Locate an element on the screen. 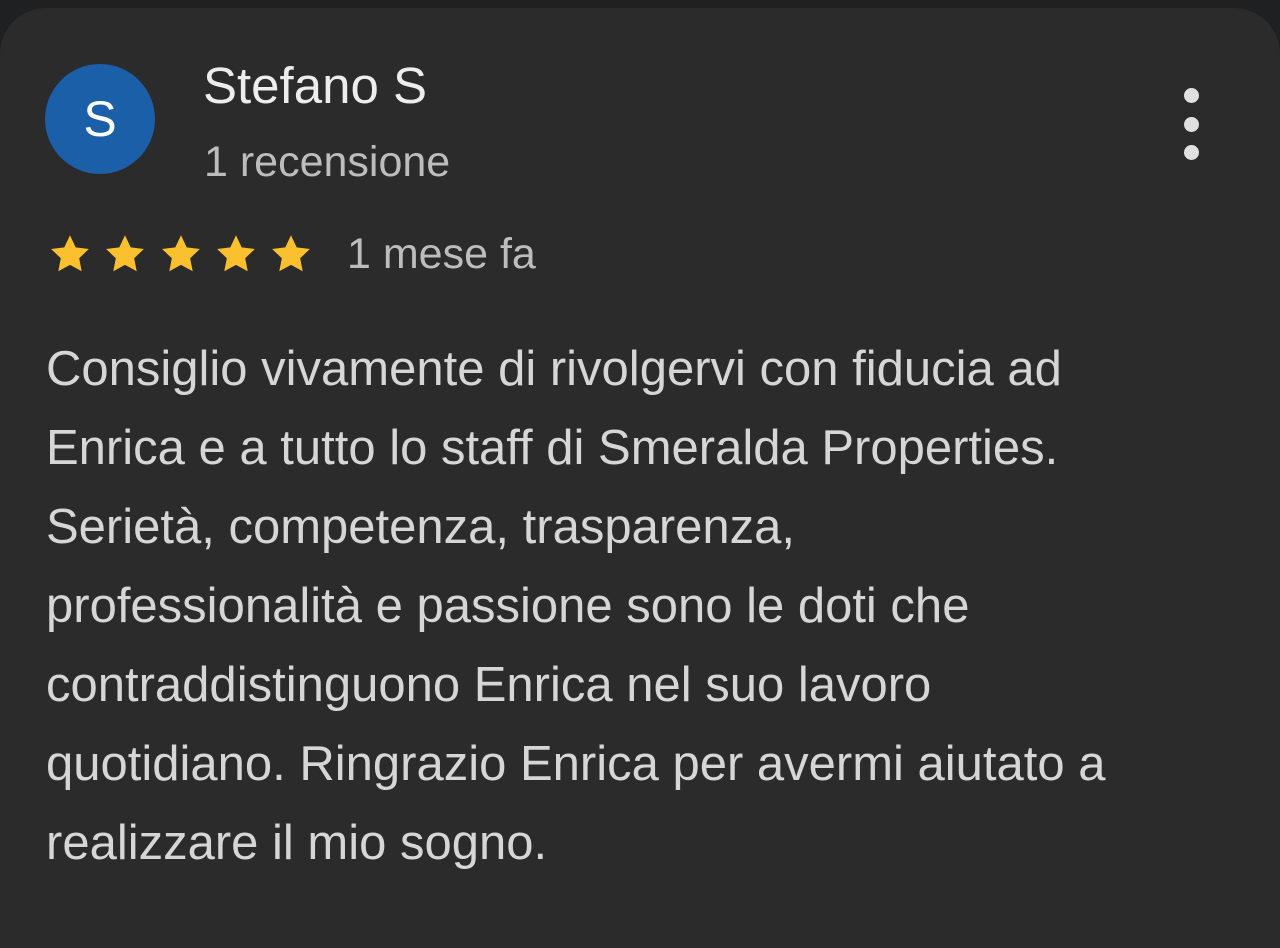 The width and height of the screenshot is (1280, 948). star-rating is located at coordinates (180, 254).